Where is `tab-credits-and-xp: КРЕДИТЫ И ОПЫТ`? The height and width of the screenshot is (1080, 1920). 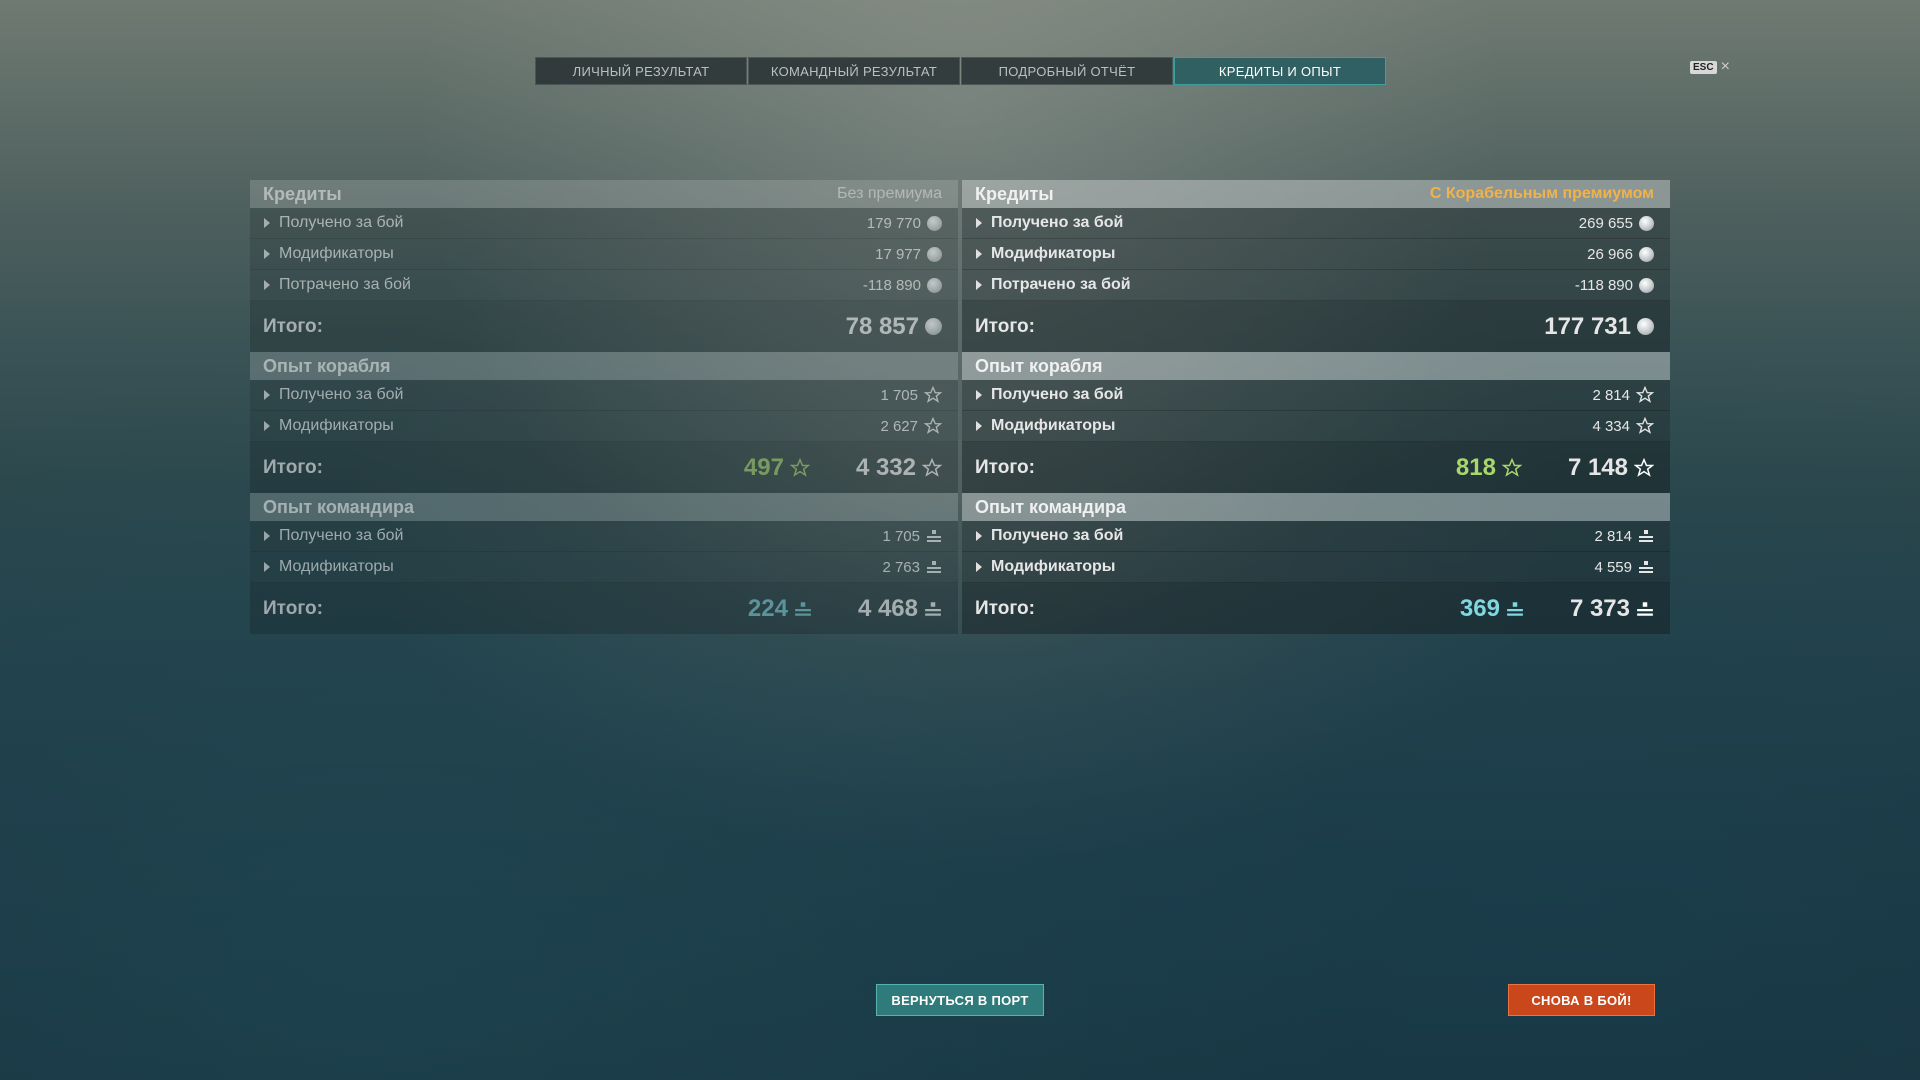 tab-credits-and-xp: КРЕДИТЫ И ОПЫТ is located at coordinates (1280, 71).